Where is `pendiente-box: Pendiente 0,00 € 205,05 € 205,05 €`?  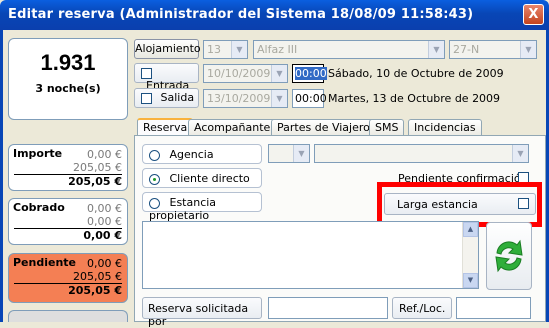 pendiente-box: Pendiente 0,00 € 205,05 € 205,05 € is located at coordinates (68, 278).